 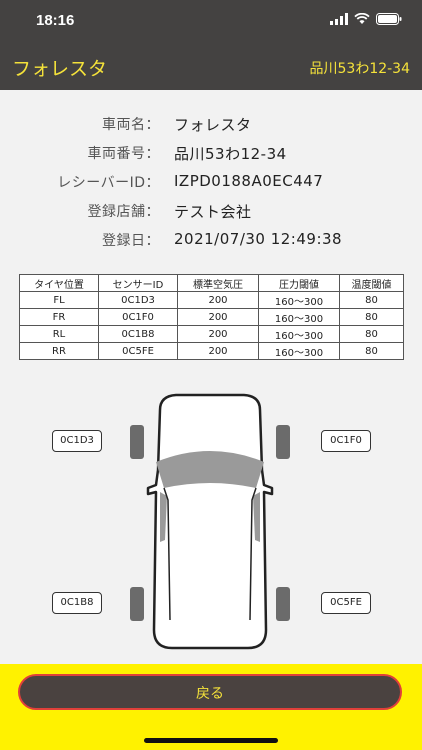 I want to click on col-header: 温度閾値, so click(x=371, y=283).